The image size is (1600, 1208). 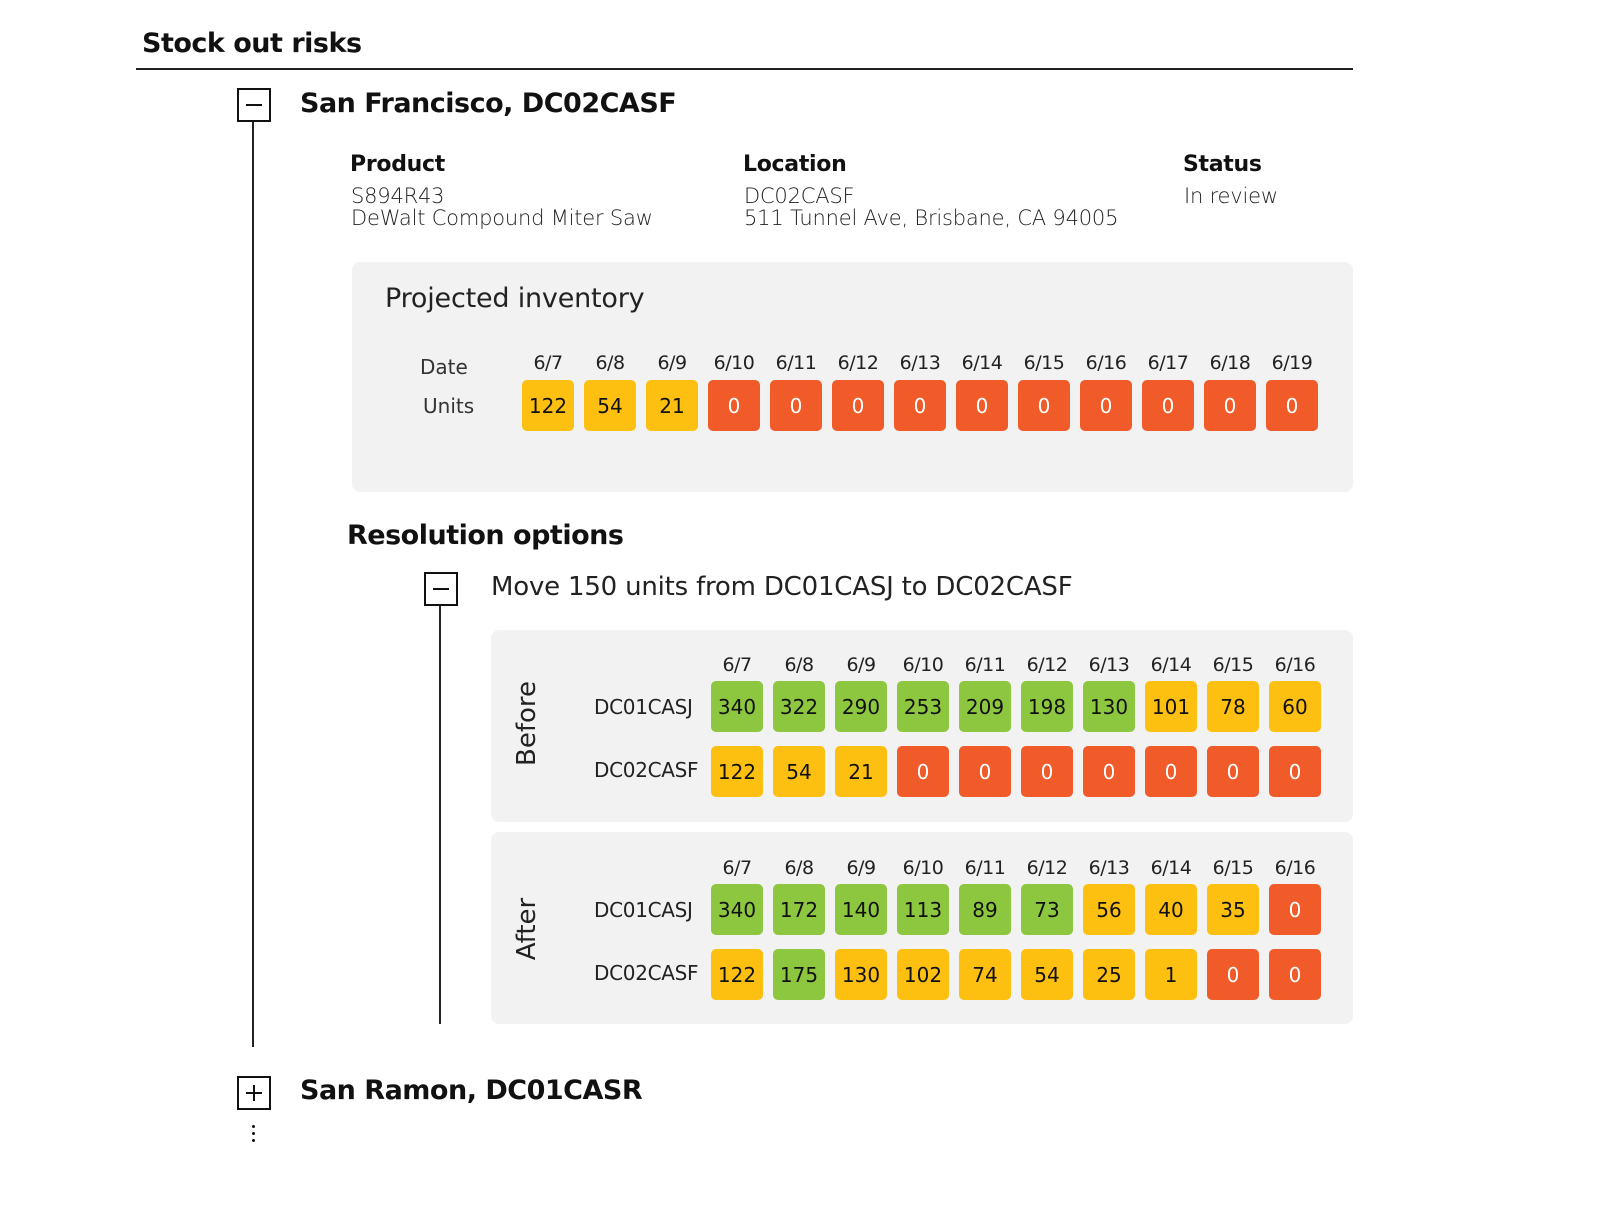 I want to click on before-dc01casj-cell: 290, so click(x=861, y=706).